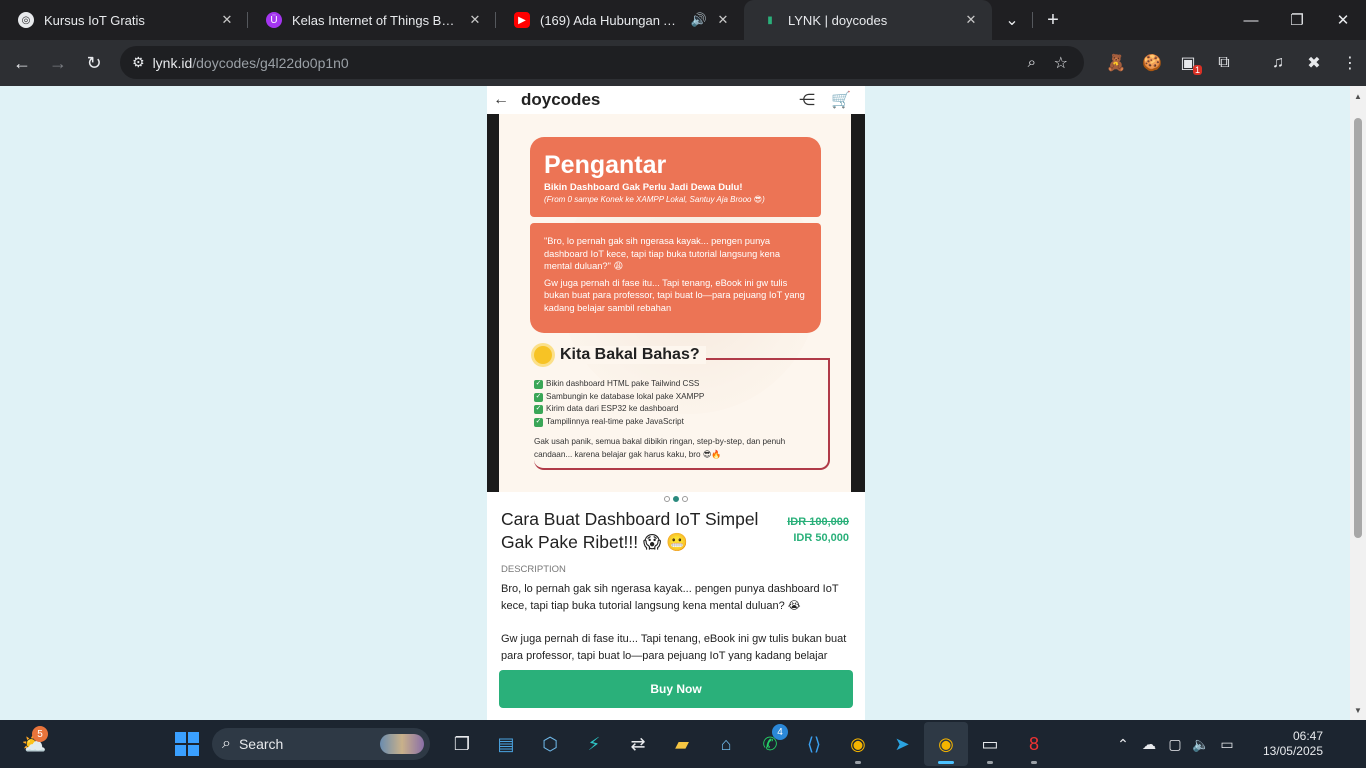 Image resolution: width=1366 pixels, height=768 pixels. What do you see at coordinates (620, 355) in the screenshot?
I see `topics-title: Kita Bakal Bahas?` at bounding box center [620, 355].